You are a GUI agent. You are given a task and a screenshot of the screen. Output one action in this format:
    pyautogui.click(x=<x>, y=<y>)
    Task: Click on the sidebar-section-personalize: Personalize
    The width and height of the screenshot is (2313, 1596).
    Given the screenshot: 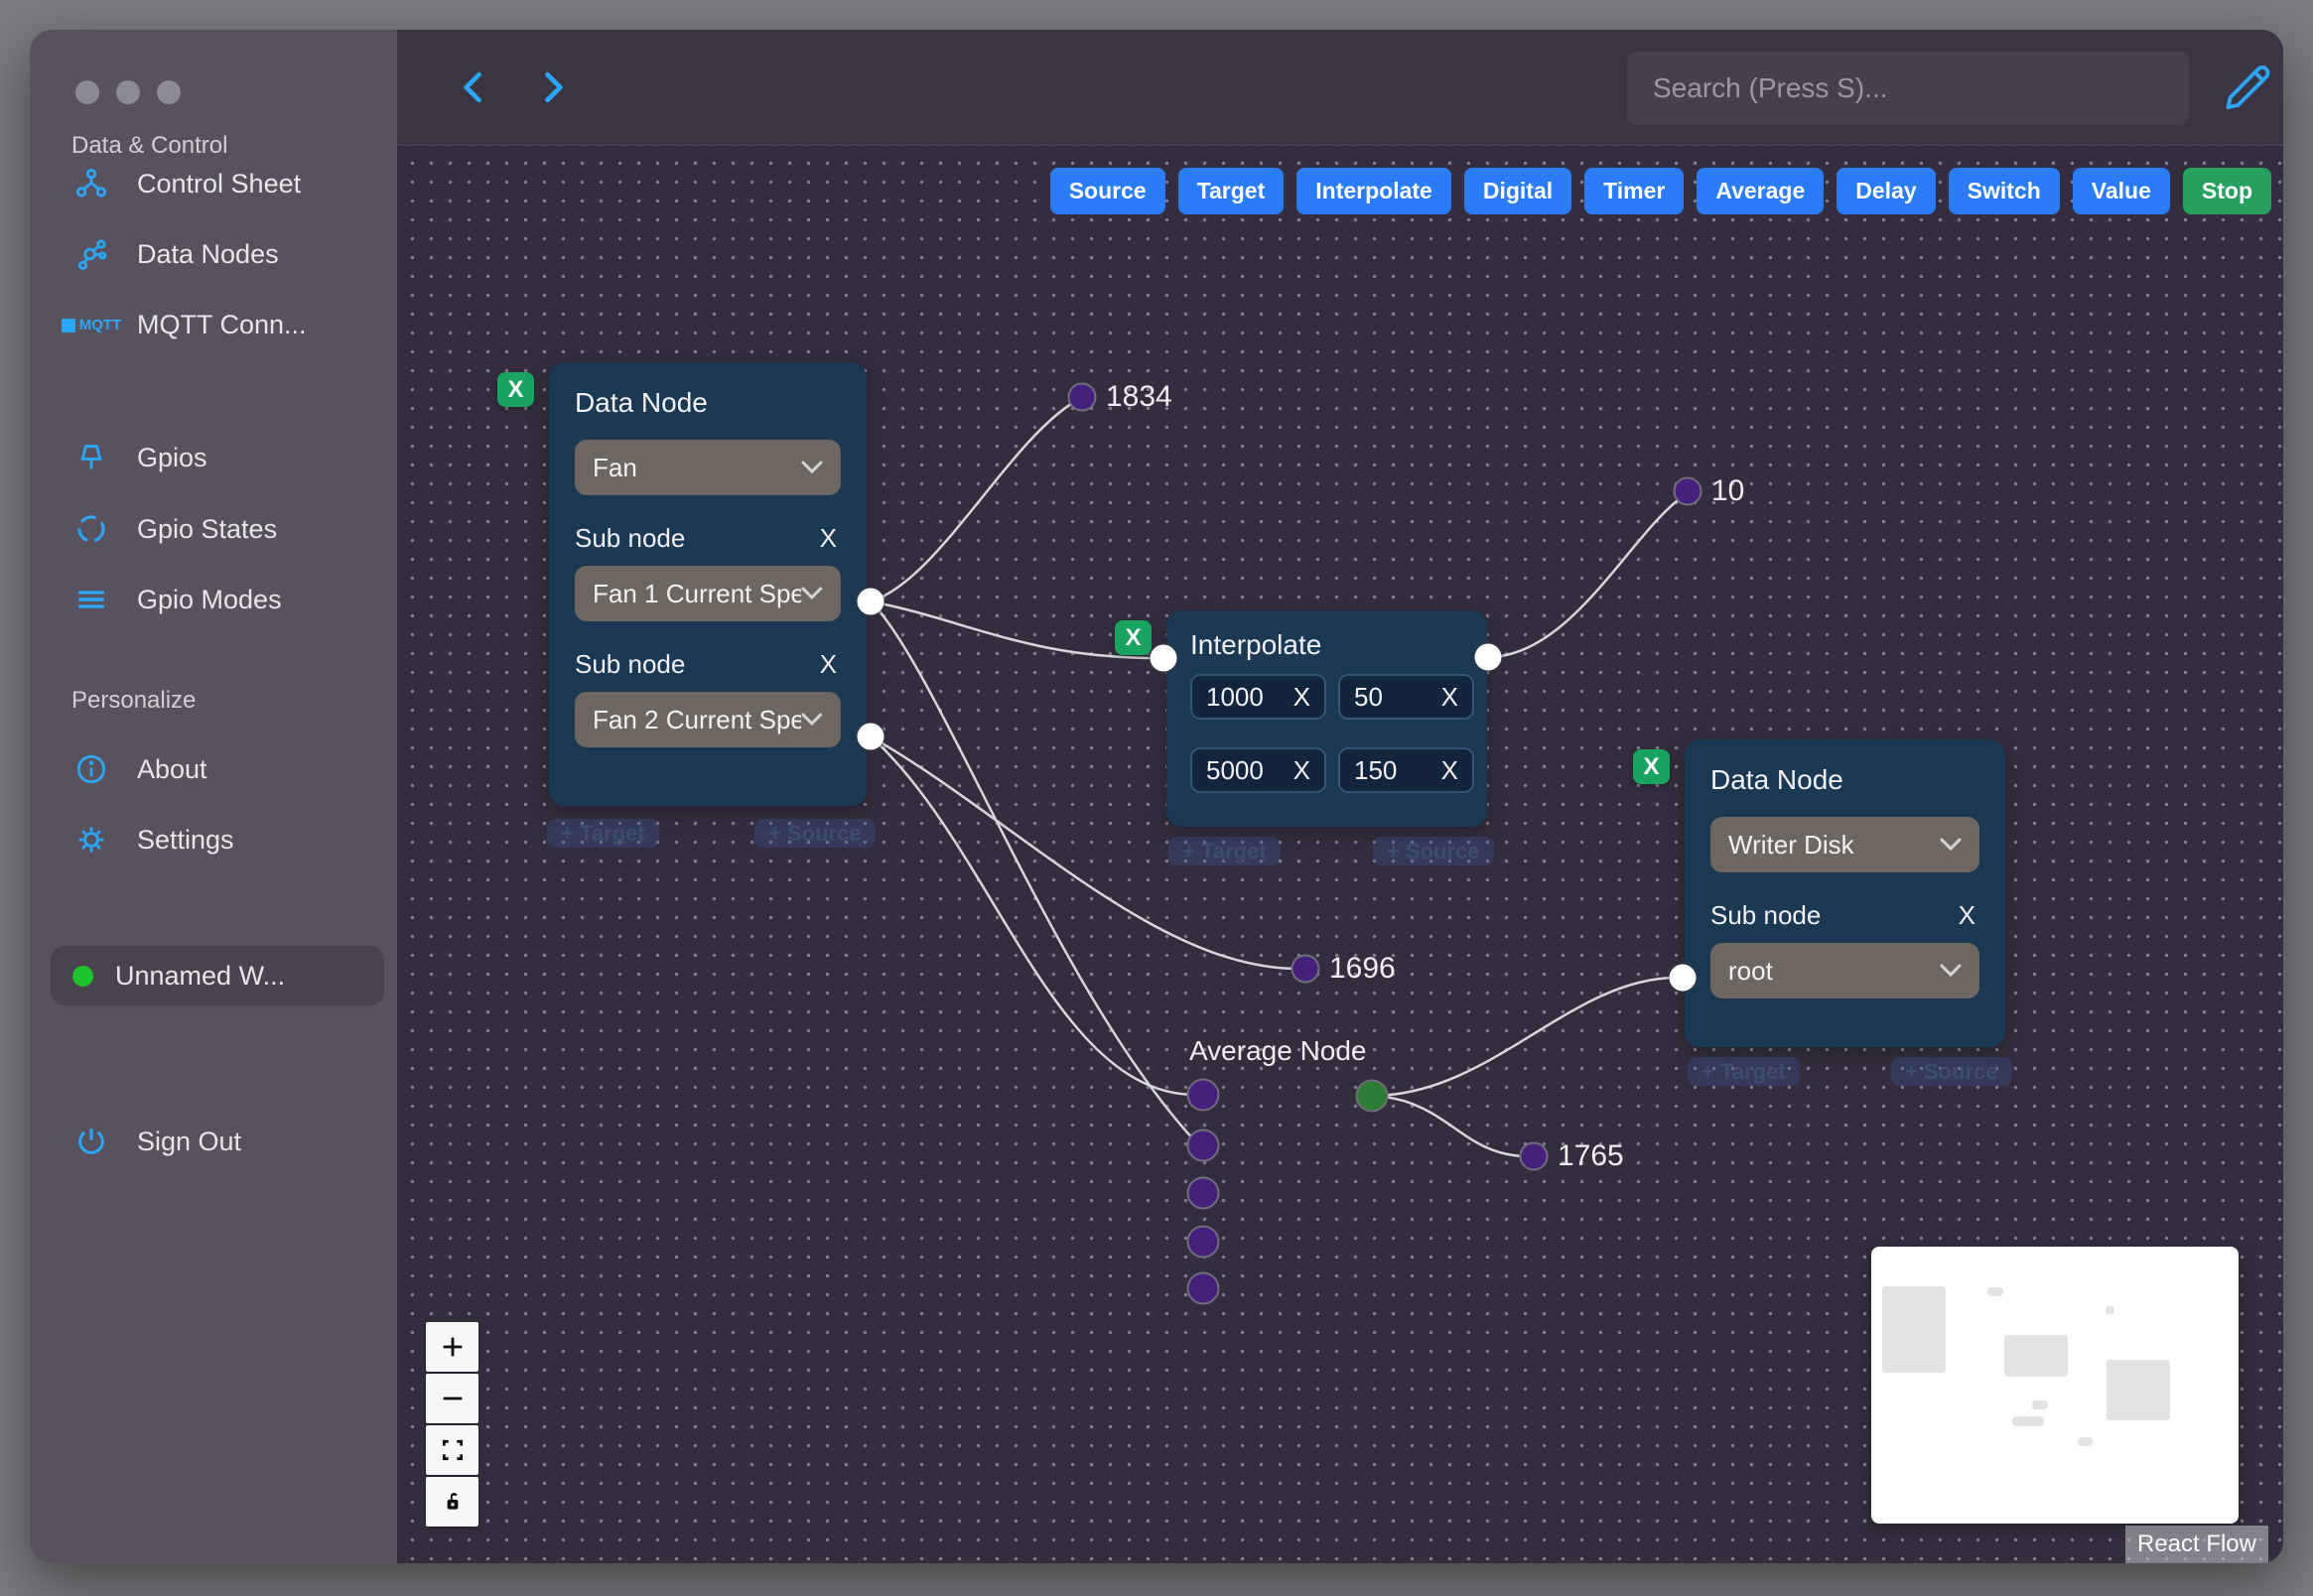 What is the action you would take?
    pyautogui.click(x=134, y=701)
    